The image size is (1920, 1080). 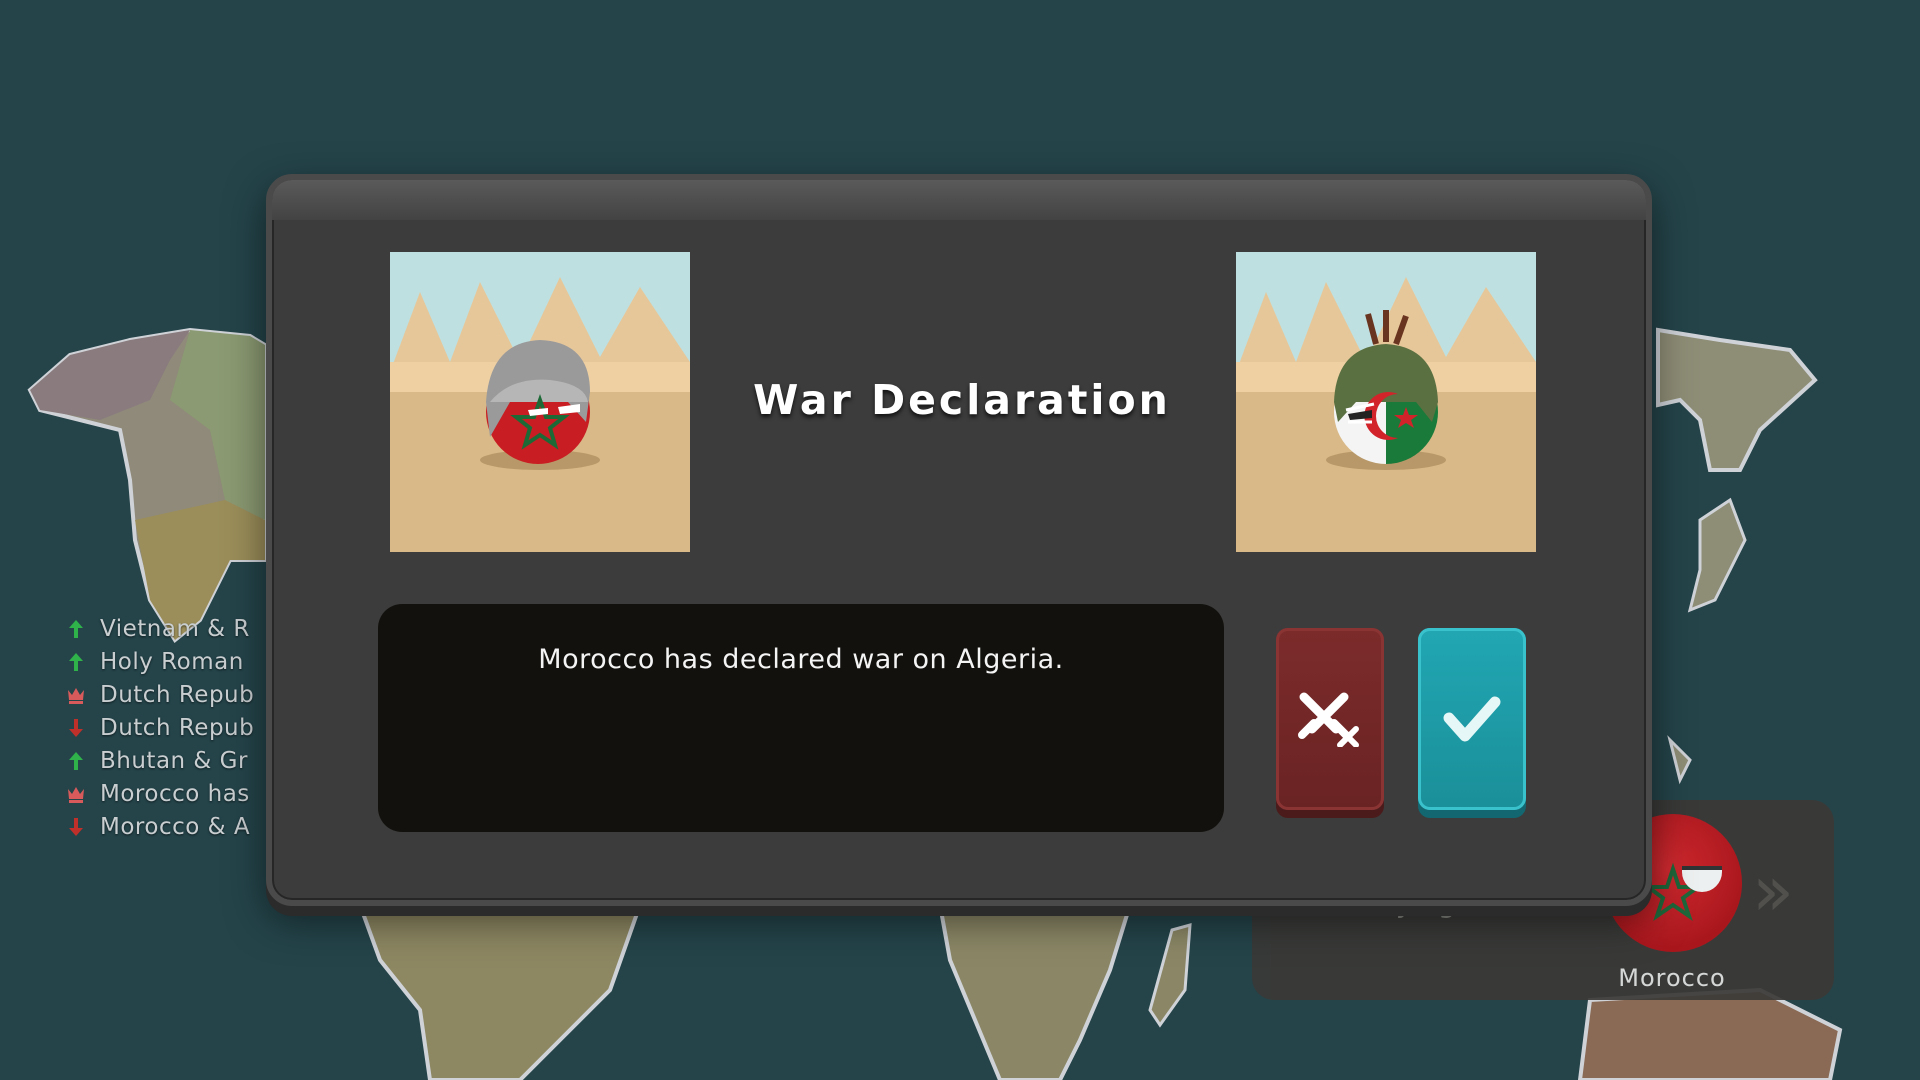 I want to click on madagascar, so click(x=1170, y=975).